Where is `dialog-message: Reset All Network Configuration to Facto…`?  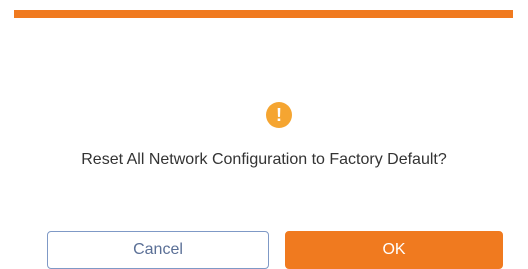 dialog-message: Reset All Network Configuration to Facto… is located at coordinates (264, 159).